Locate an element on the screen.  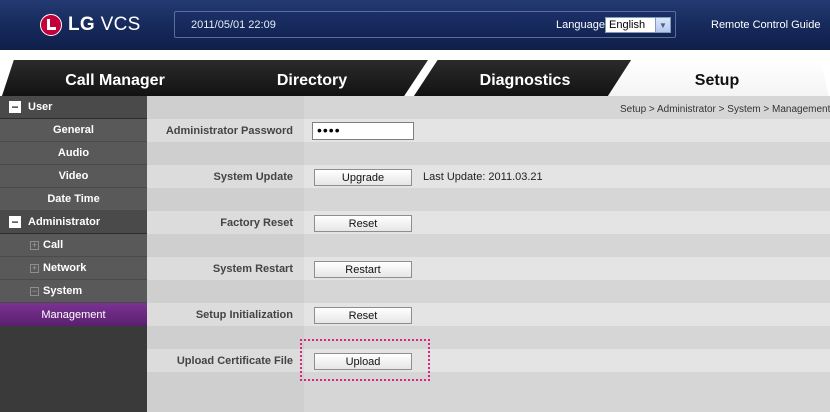
remote-control-guide-link: Remote Control Guide is located at coordinates (765, 25).